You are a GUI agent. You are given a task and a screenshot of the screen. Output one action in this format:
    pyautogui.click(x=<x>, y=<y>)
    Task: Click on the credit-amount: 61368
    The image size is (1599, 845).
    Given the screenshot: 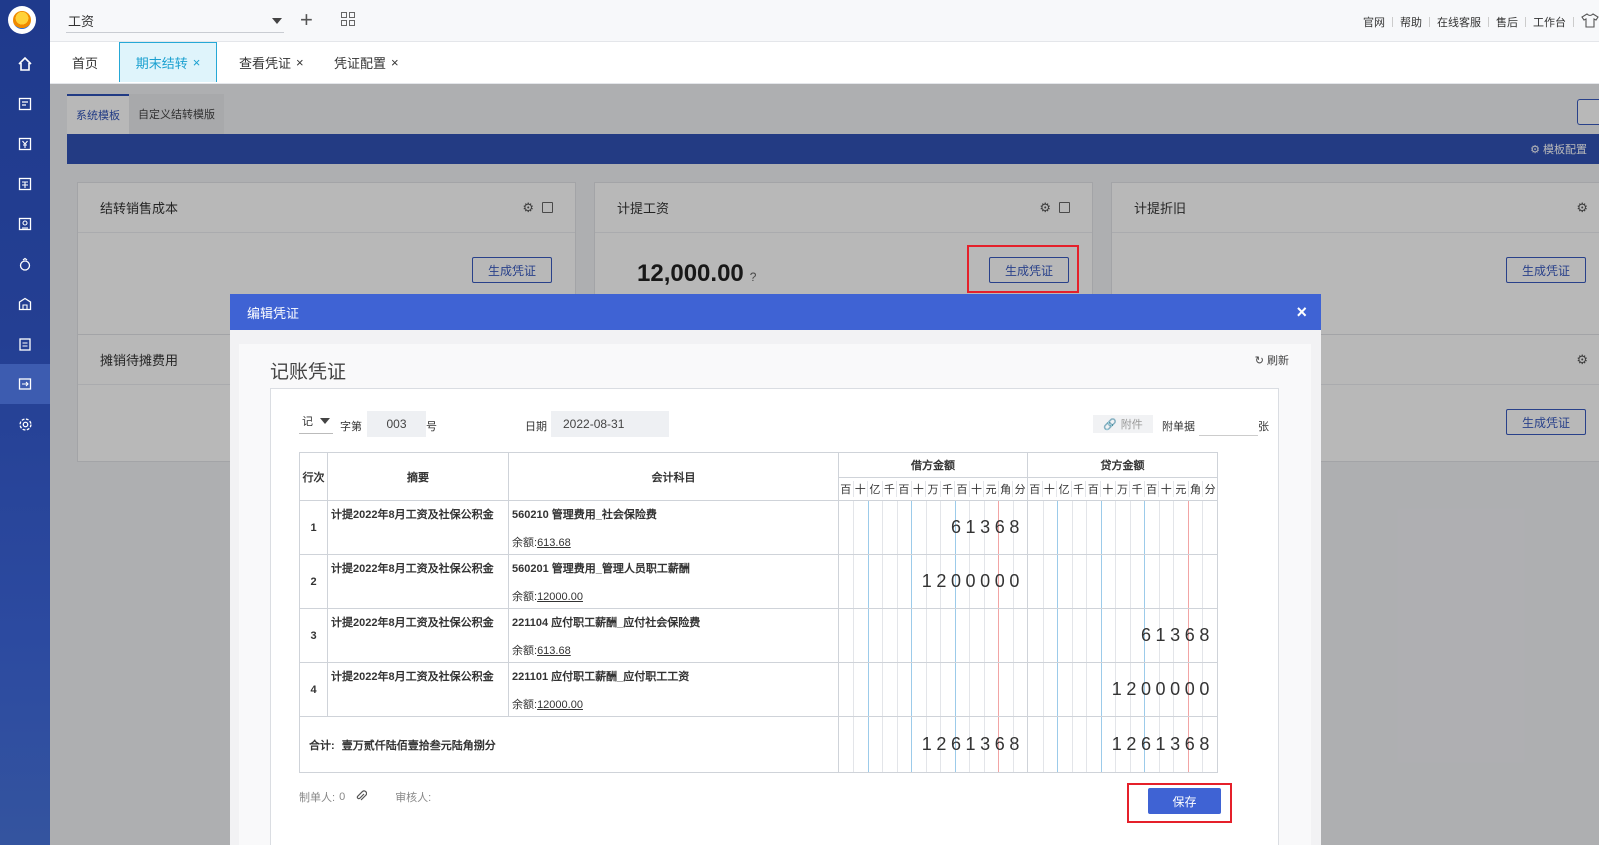 What is the action you would take?
    pyautogui.click(x=1122, y=635)
    